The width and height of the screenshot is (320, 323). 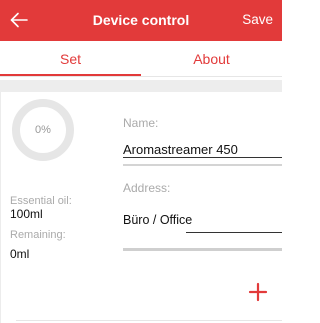 What do you see at coordinates (141, 86) in the screenshot?
I see `section-separator` at bounding box center [141, 86].